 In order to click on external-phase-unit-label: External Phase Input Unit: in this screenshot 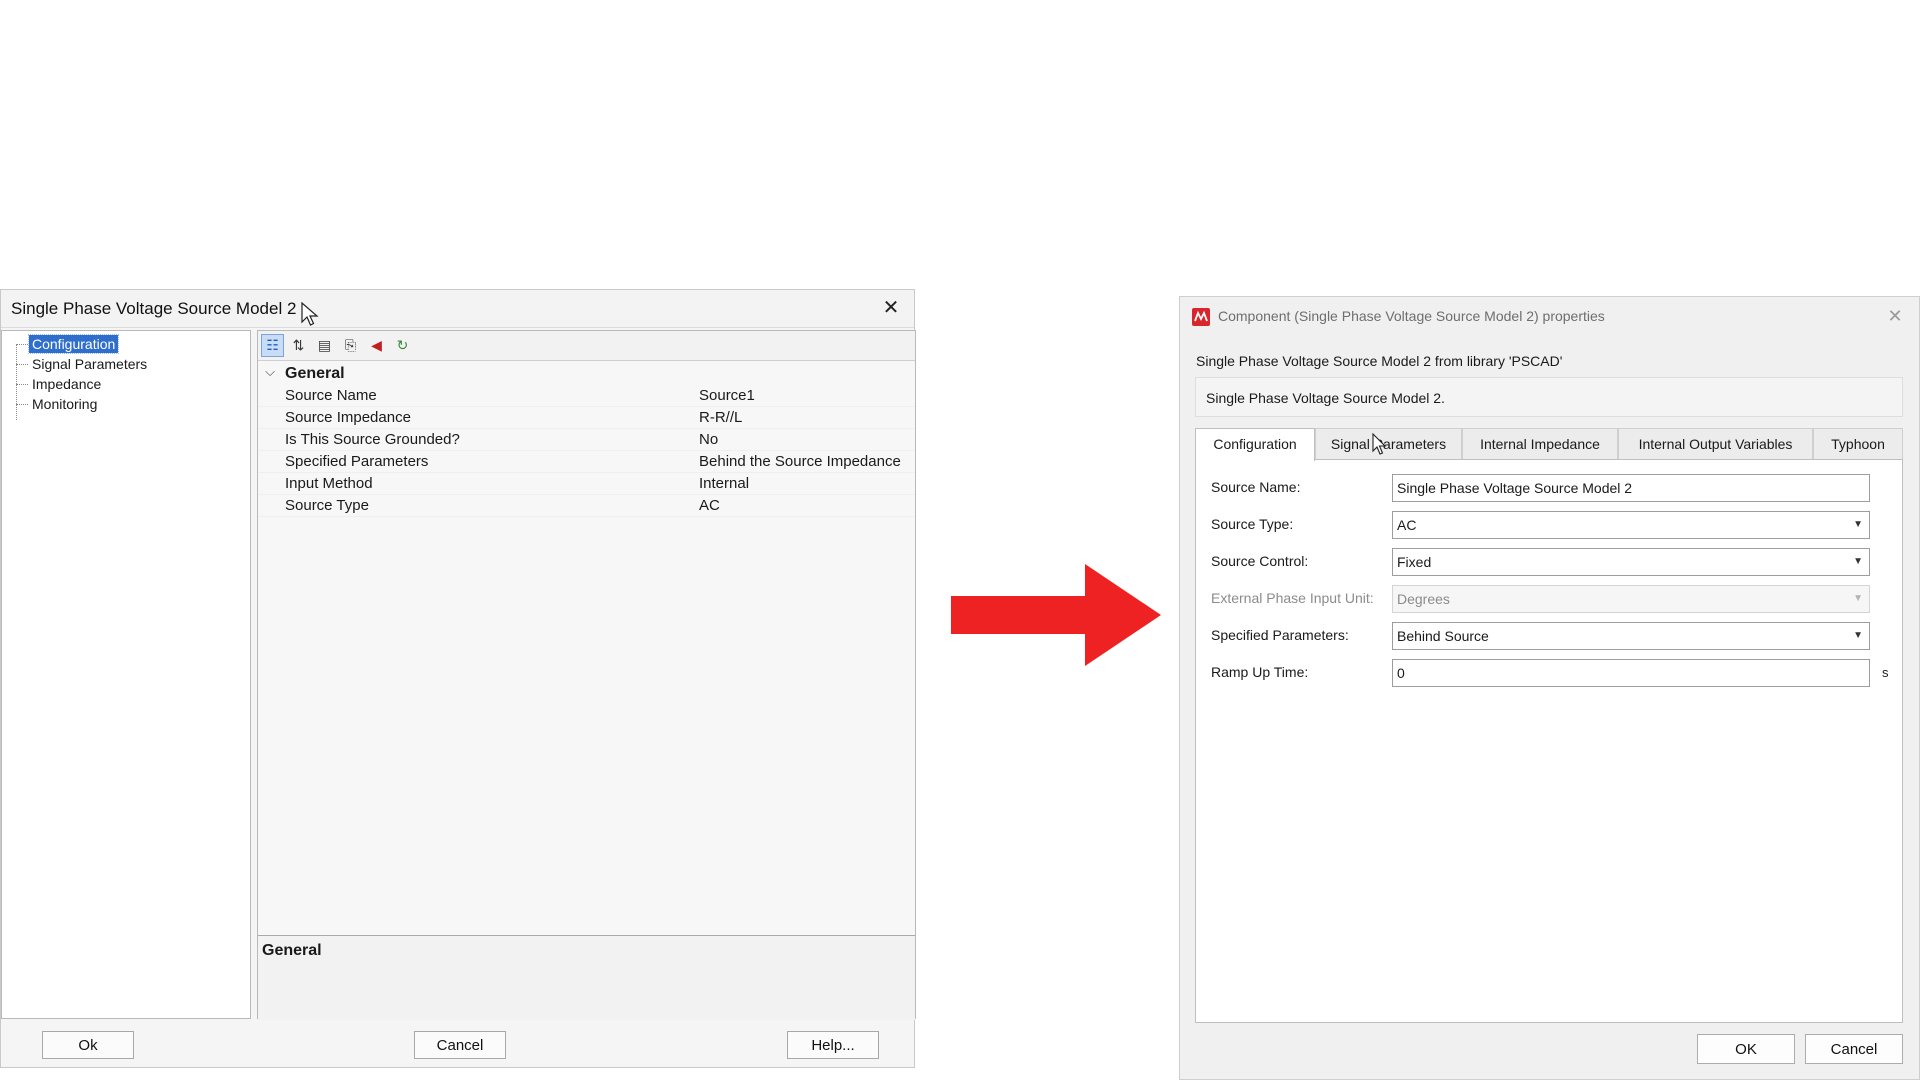, I will do `click(1292, 598)`.